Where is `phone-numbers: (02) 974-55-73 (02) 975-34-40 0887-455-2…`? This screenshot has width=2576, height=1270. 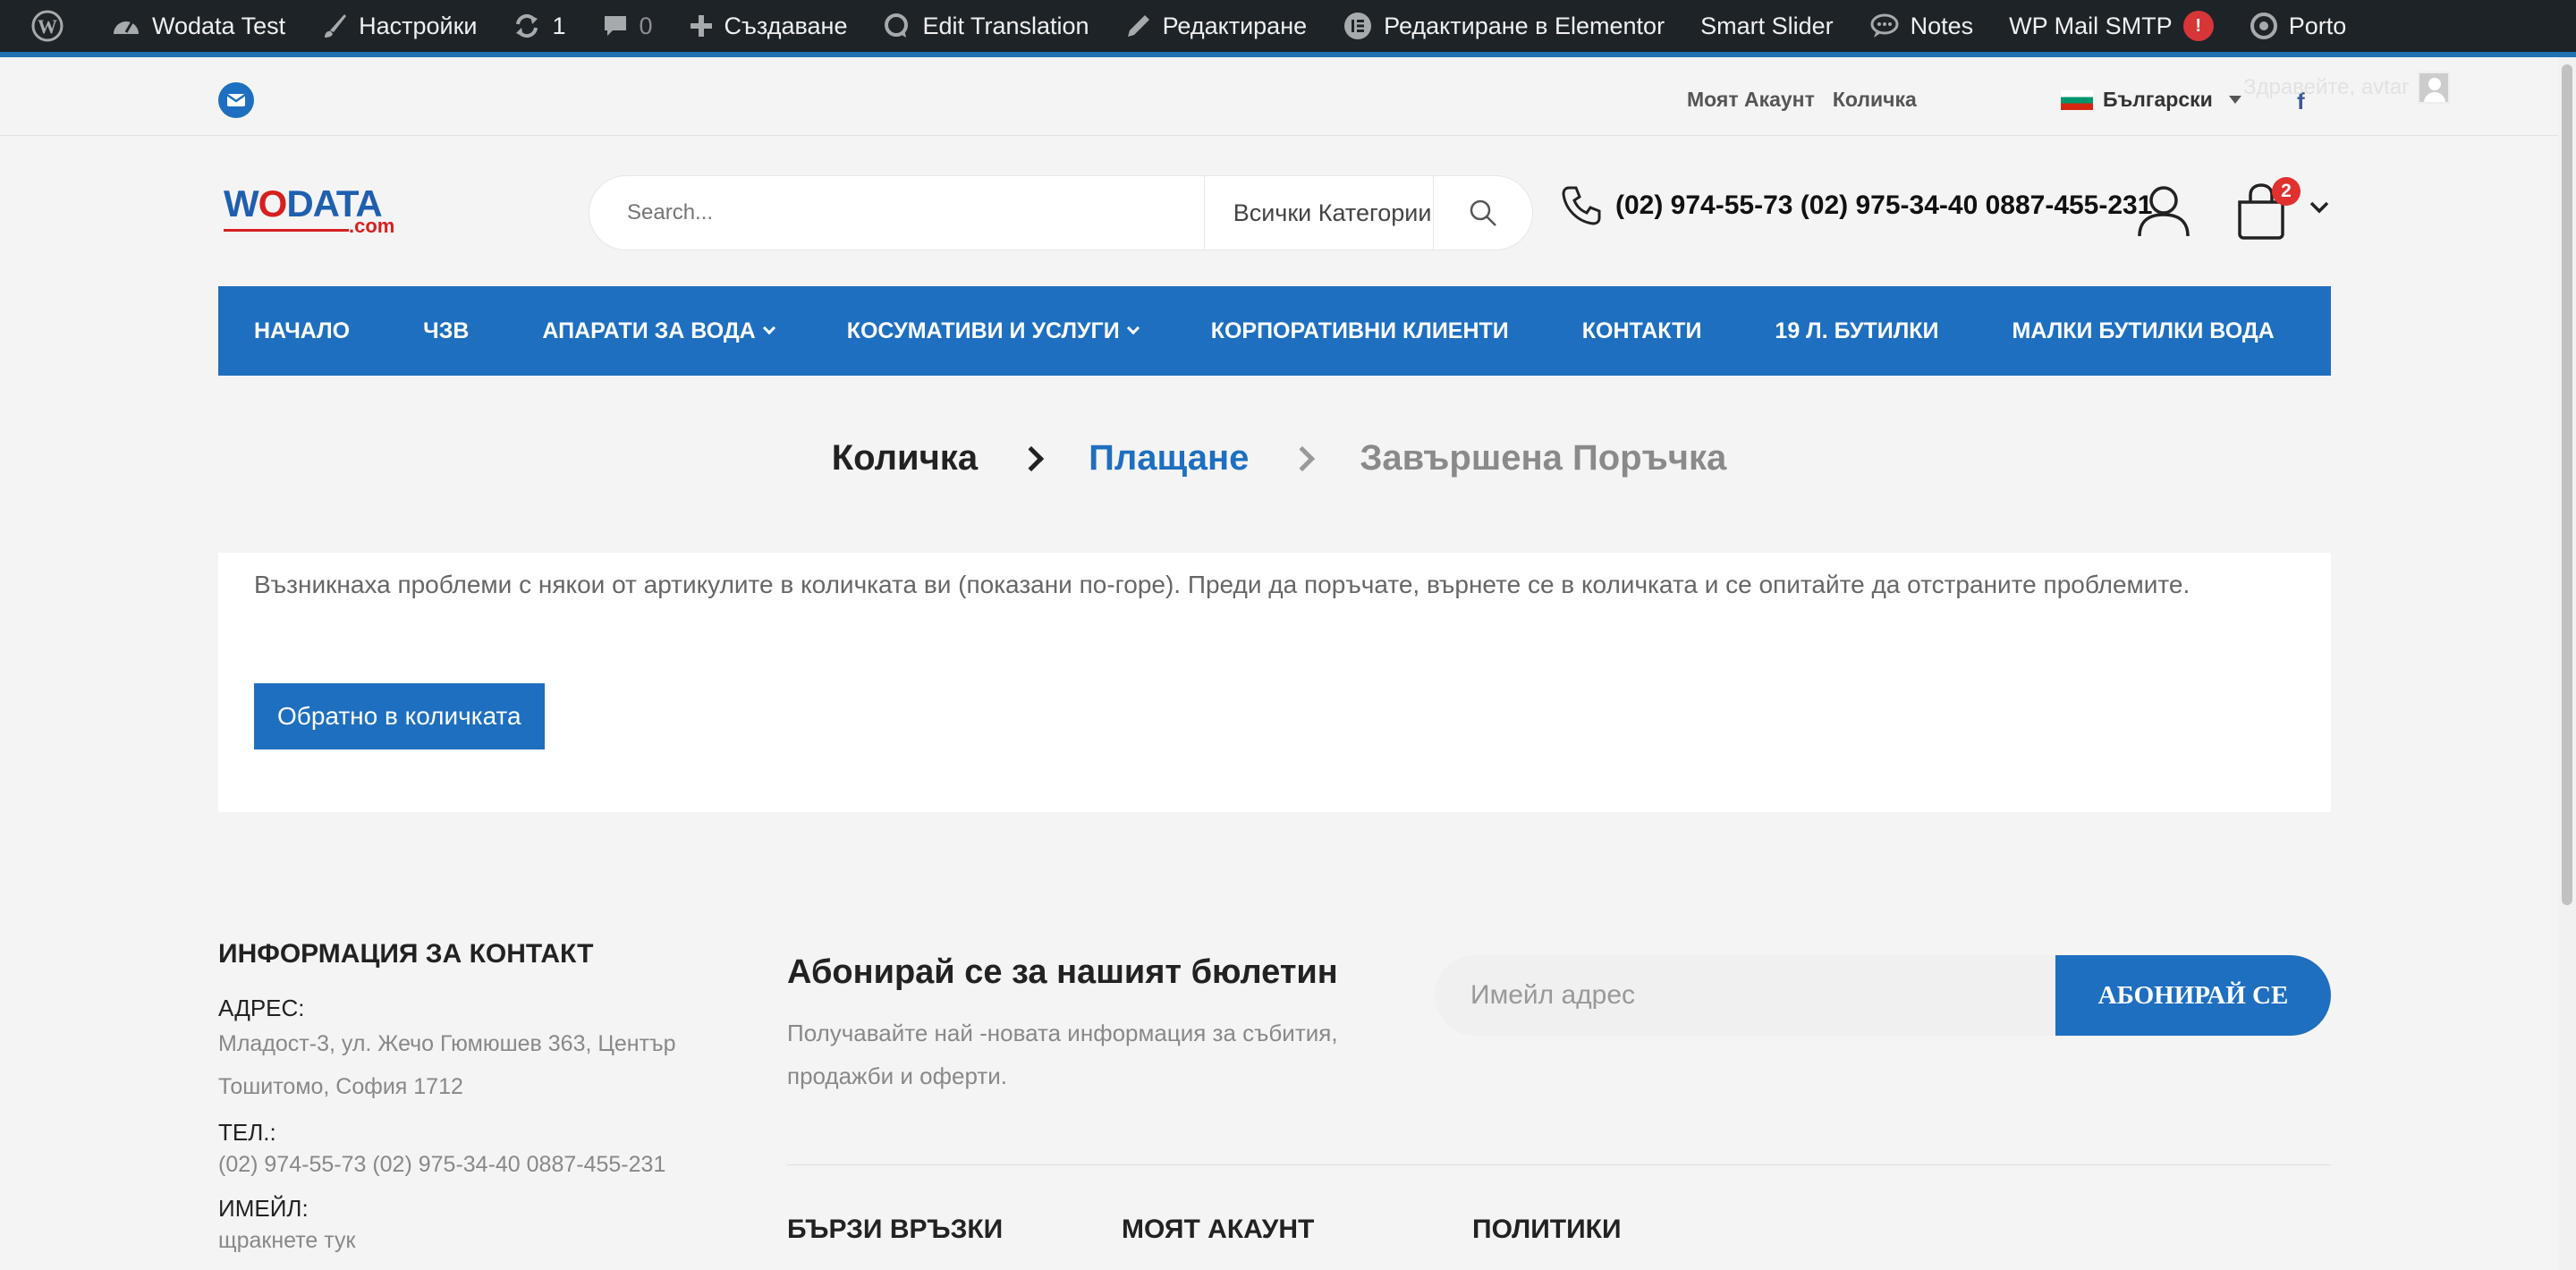 phone-numbers: (02) 974-55-73 (02) 975-34-40 0887-455-2… is located at coordinates (1884, 205).